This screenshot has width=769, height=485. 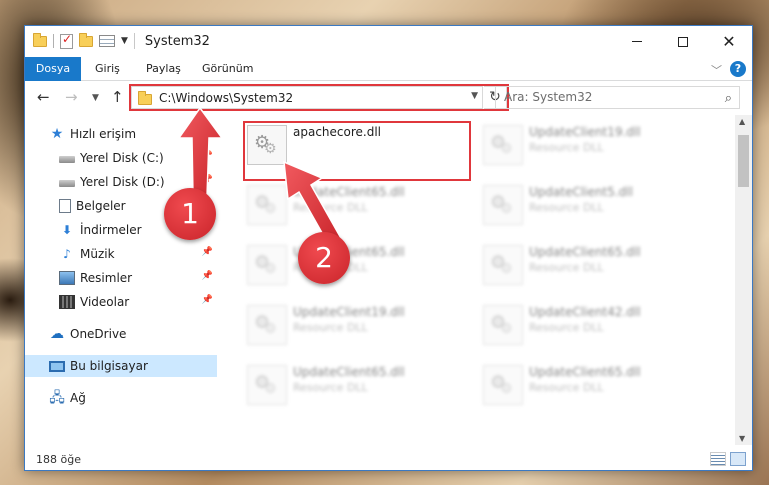 I want to click on tab-file: Dosya, so click(x=53, y=69).